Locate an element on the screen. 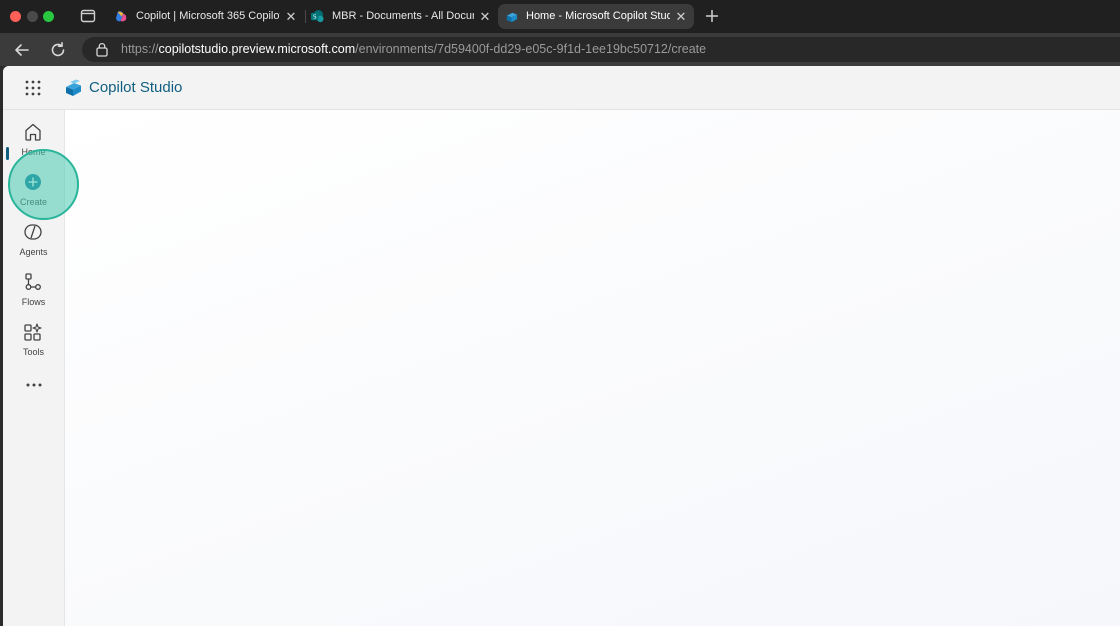 The width and height of the screenshot is (1120, 626). lock-icon is located at coordinates (102, 49).